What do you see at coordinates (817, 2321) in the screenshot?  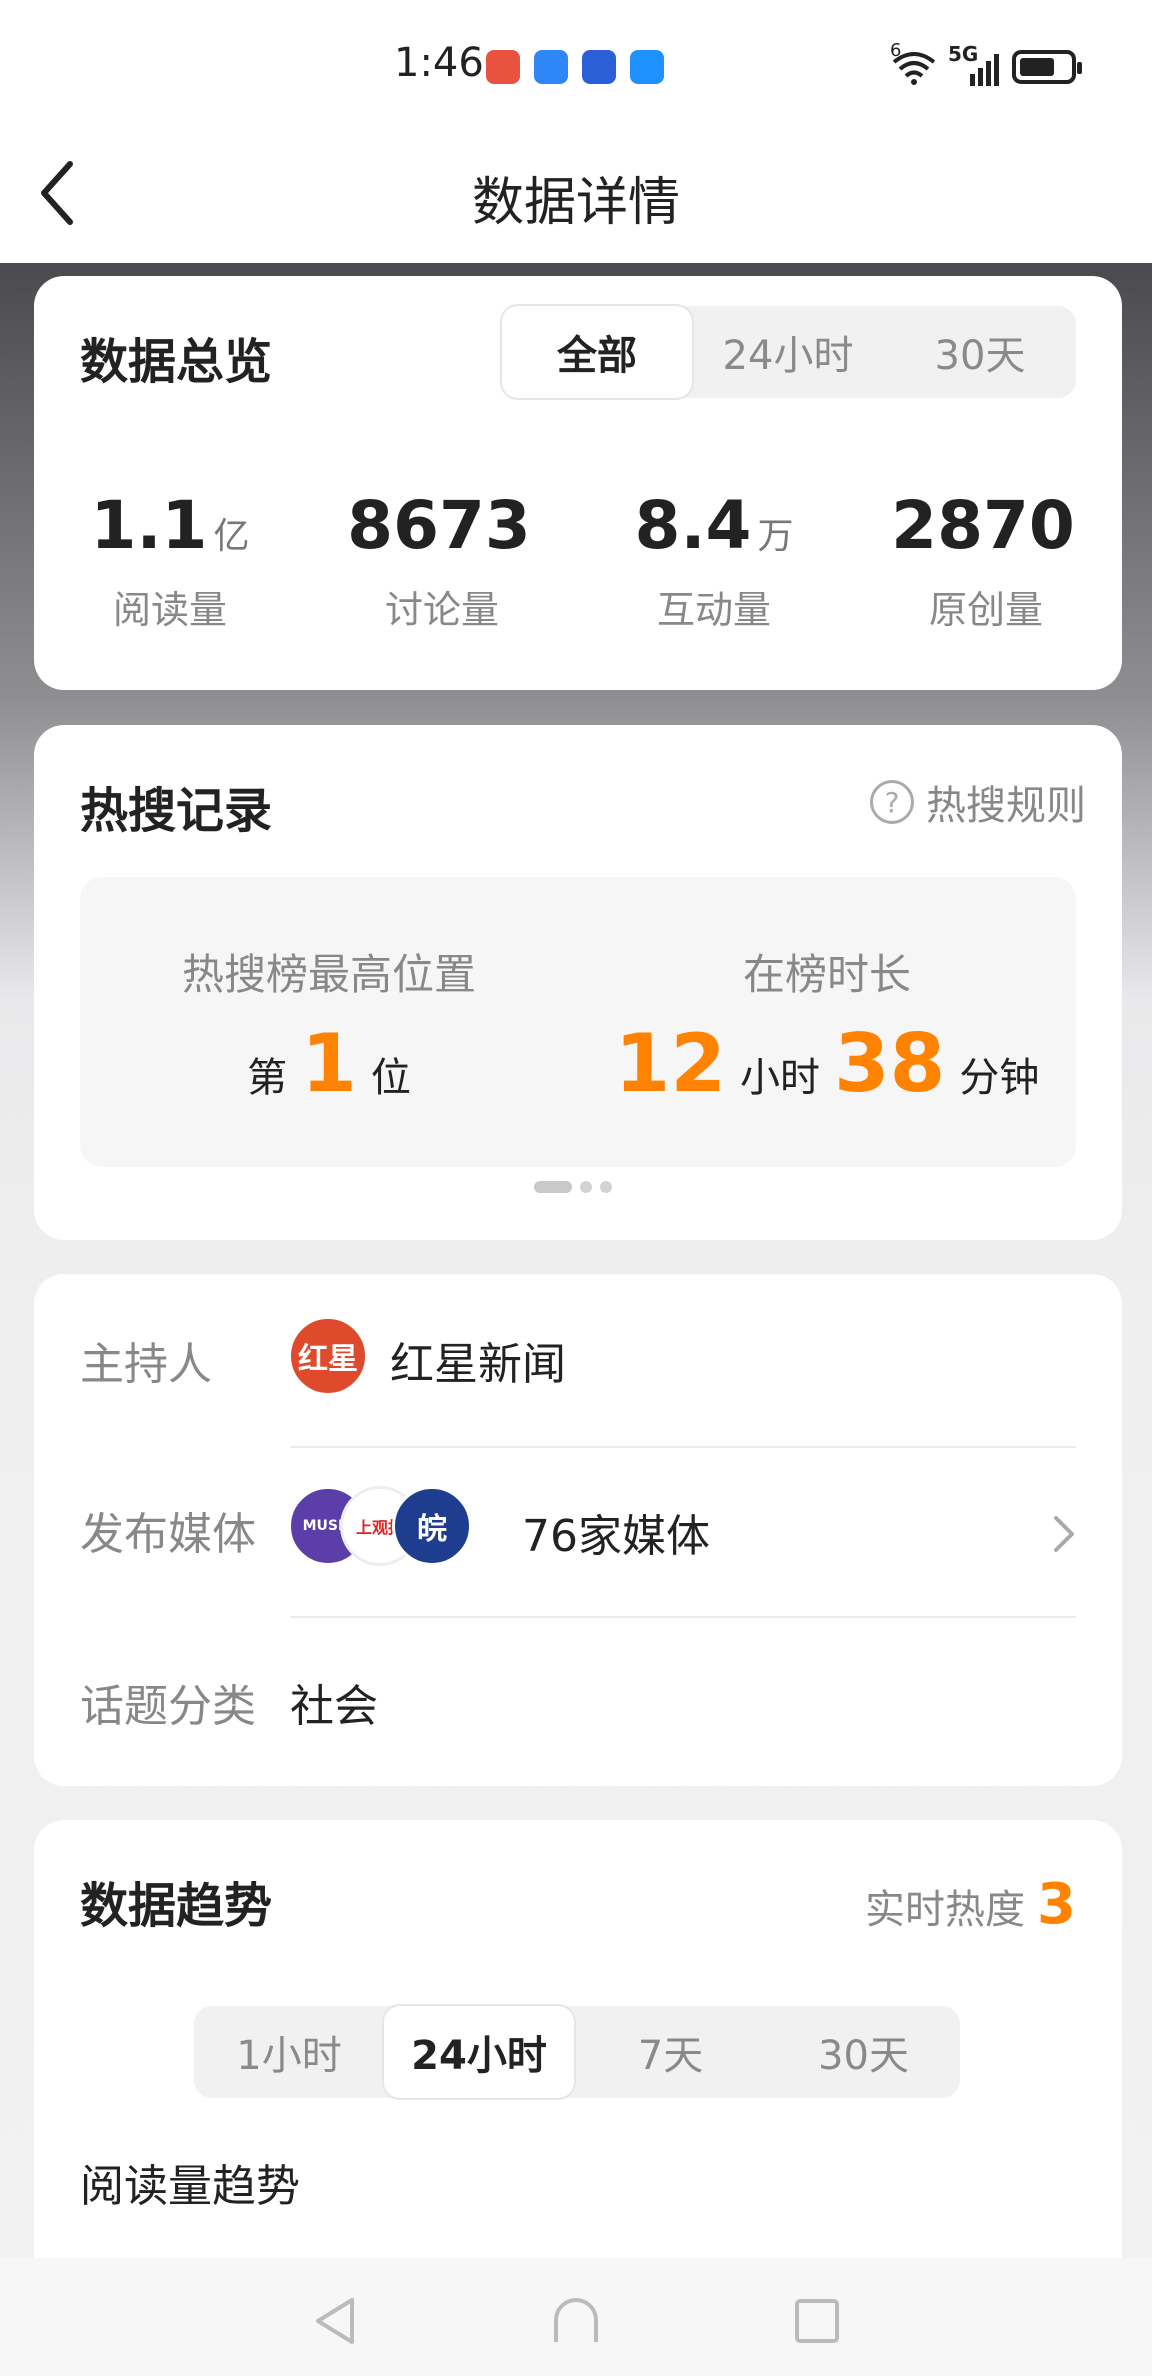 I see `nav-recents-icon` at bounding box center [817, 2321].